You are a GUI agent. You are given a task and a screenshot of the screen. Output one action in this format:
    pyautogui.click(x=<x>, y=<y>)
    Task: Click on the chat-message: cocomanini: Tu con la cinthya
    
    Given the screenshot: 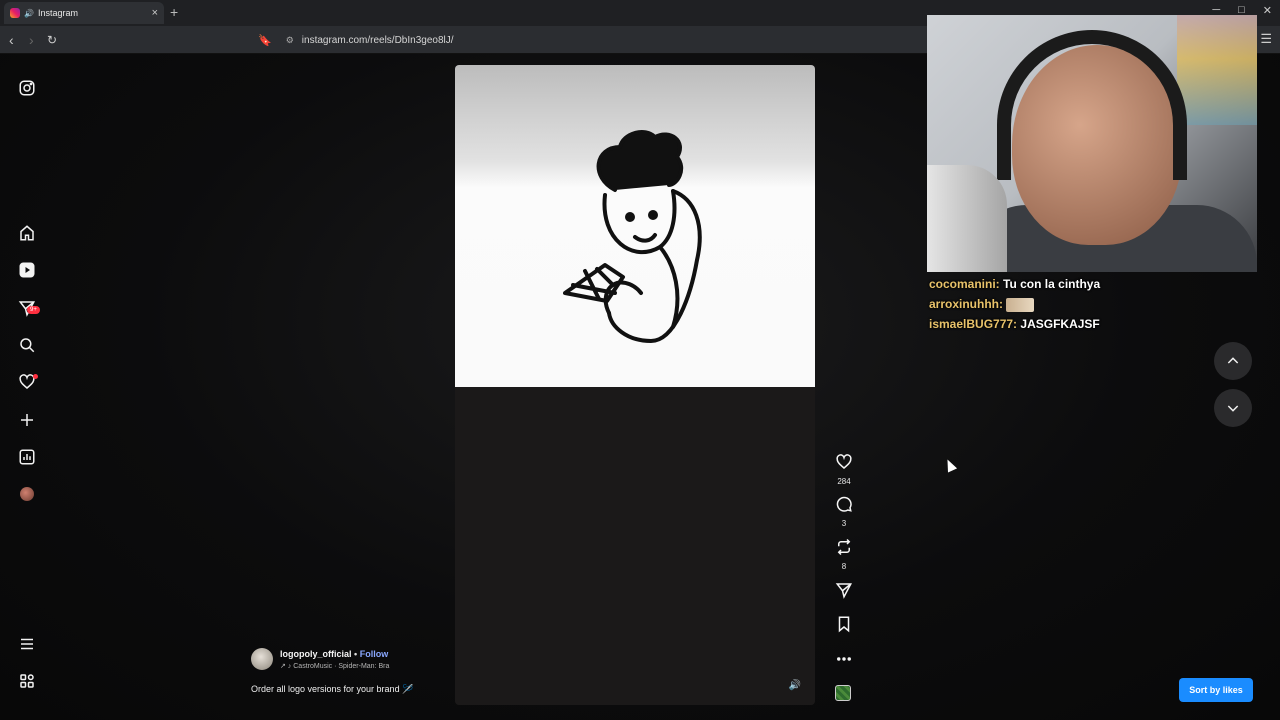 What is the action you would take?
    pyautogui.click(x=1099, y=284)
    